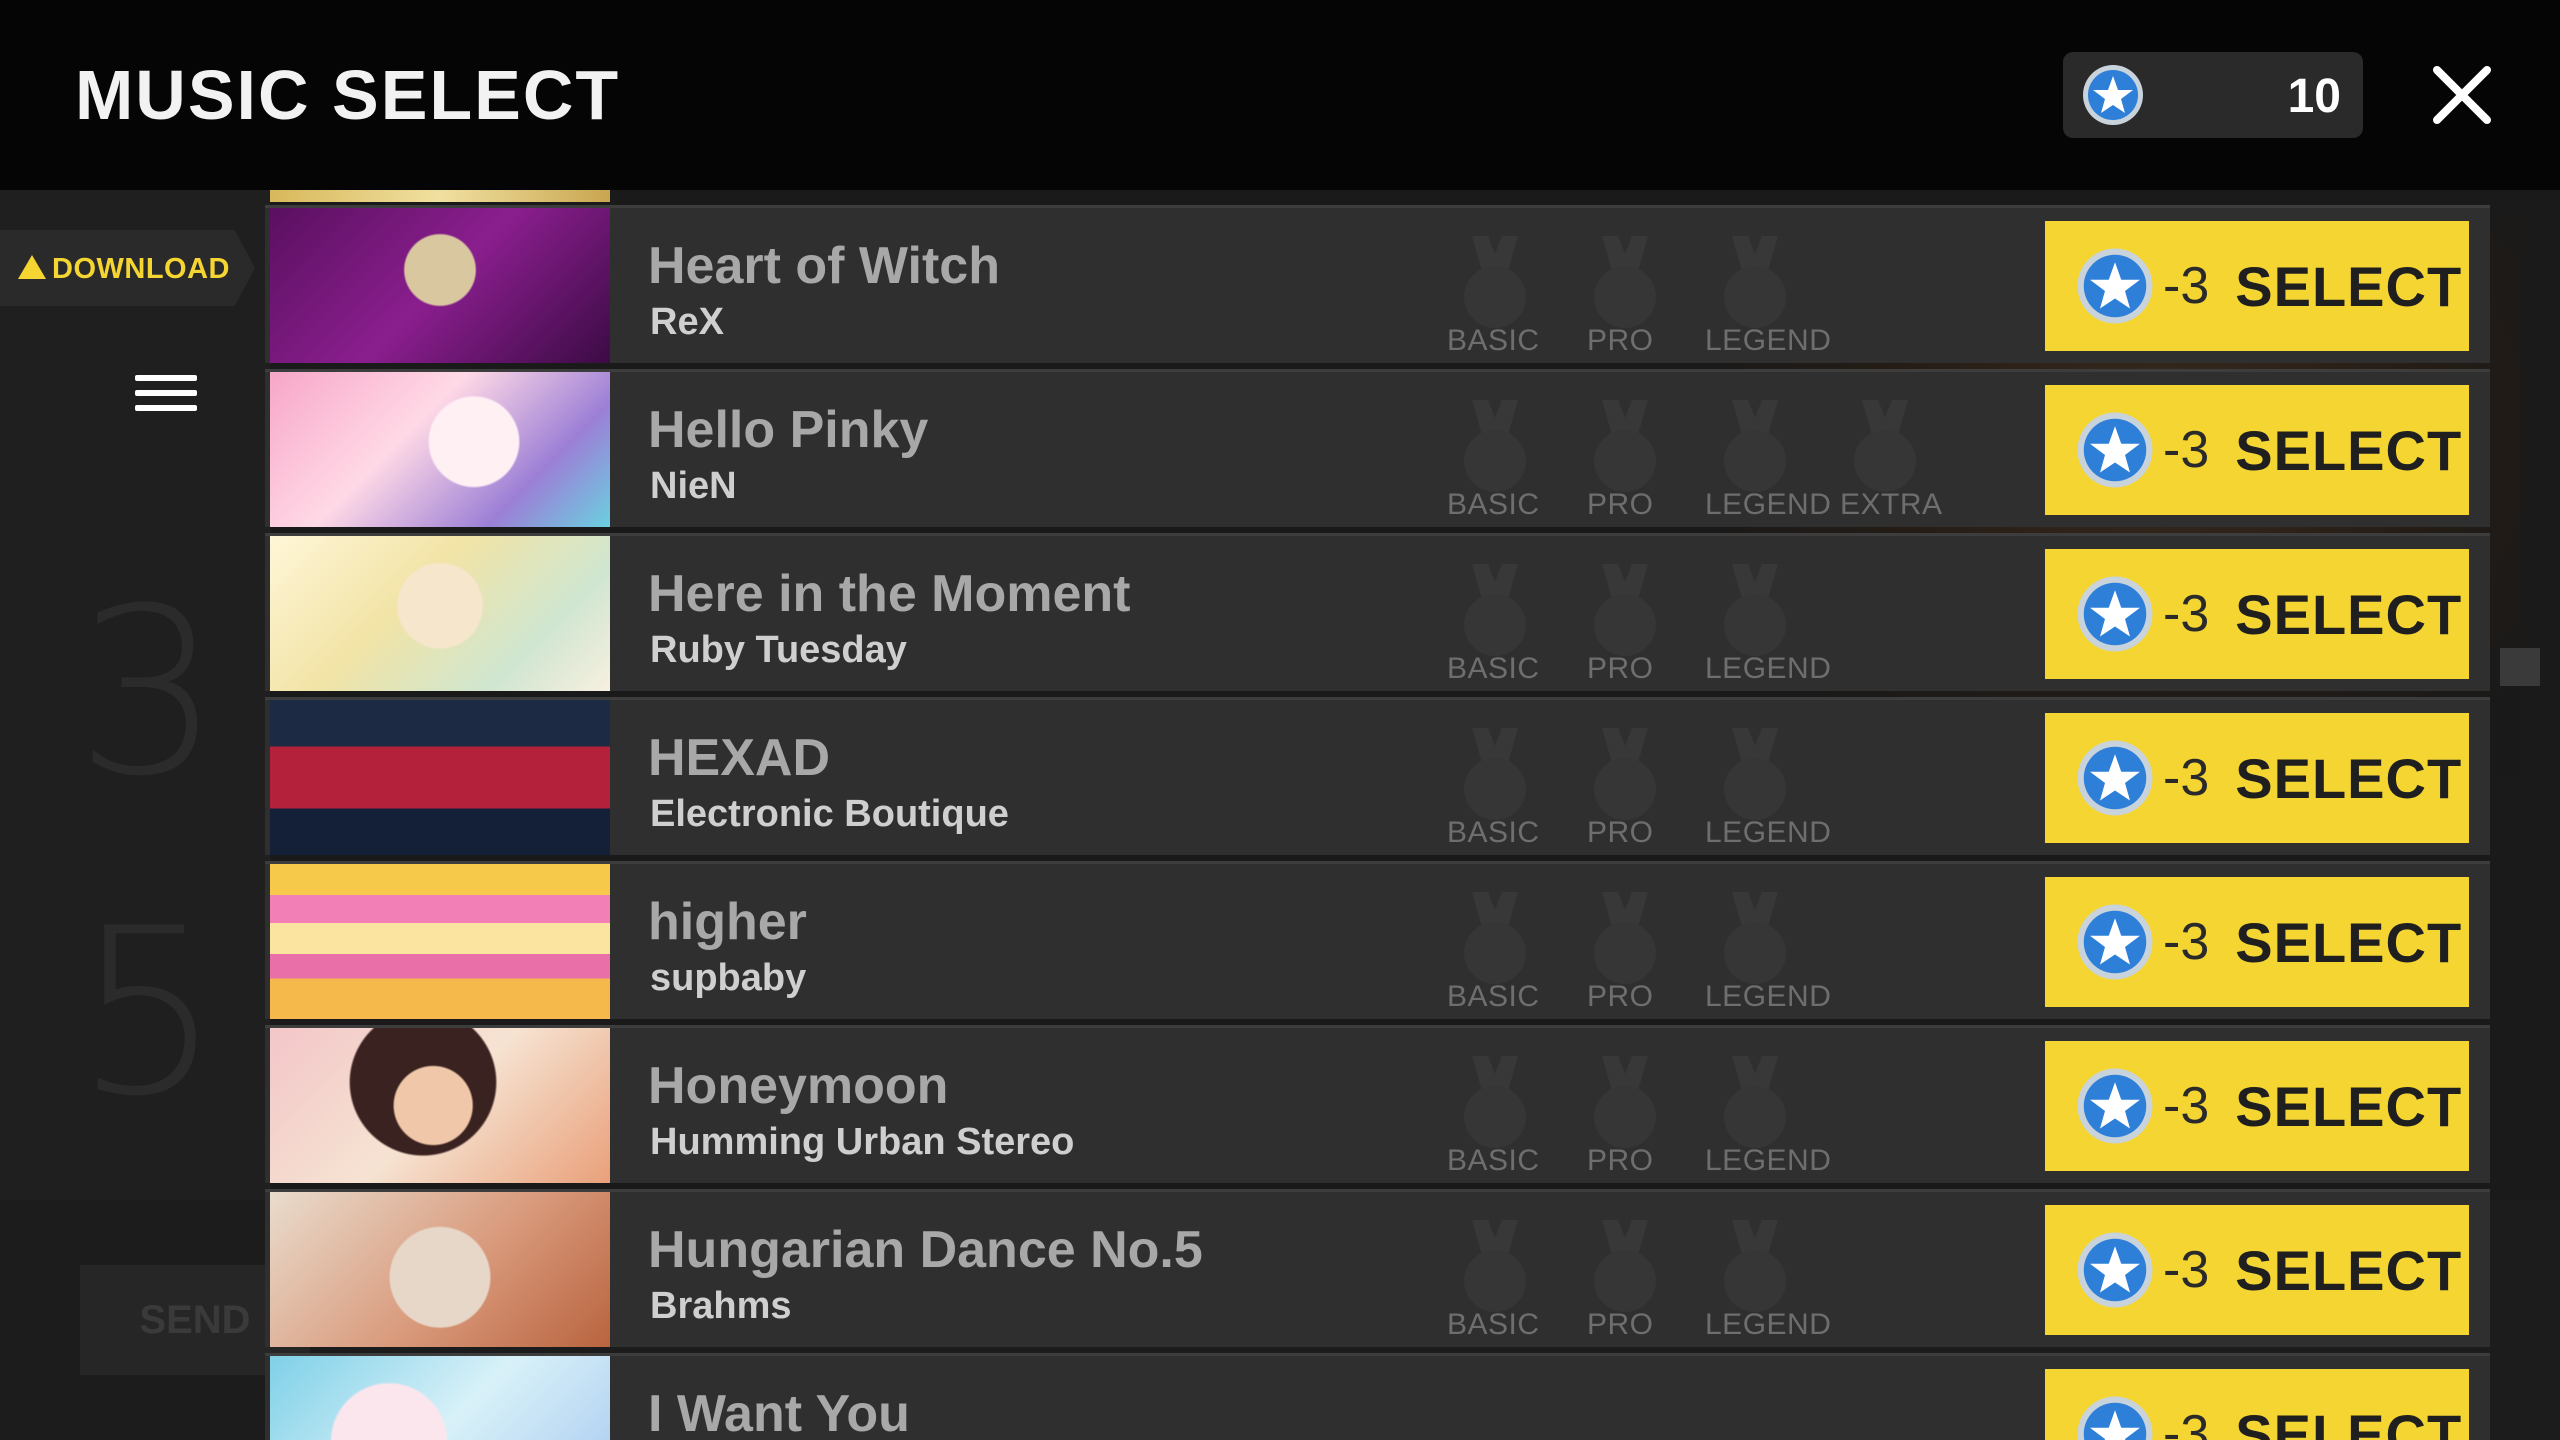 Image resolution: width=2560 pixels, height=1440 pixels. What do you see at coordinates (693, 486) in the screenshot?
I see `song-artist: NieN` at bounding box center [693, 486].